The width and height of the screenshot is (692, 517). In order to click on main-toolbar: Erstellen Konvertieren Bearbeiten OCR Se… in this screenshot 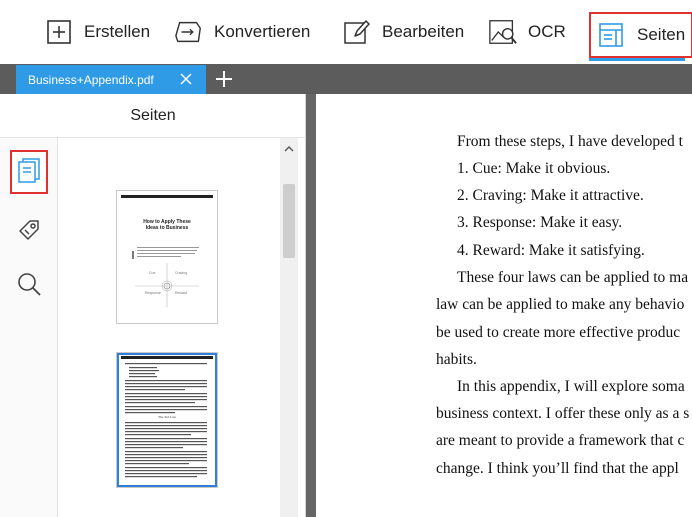, I will do `click(346, 32)`.